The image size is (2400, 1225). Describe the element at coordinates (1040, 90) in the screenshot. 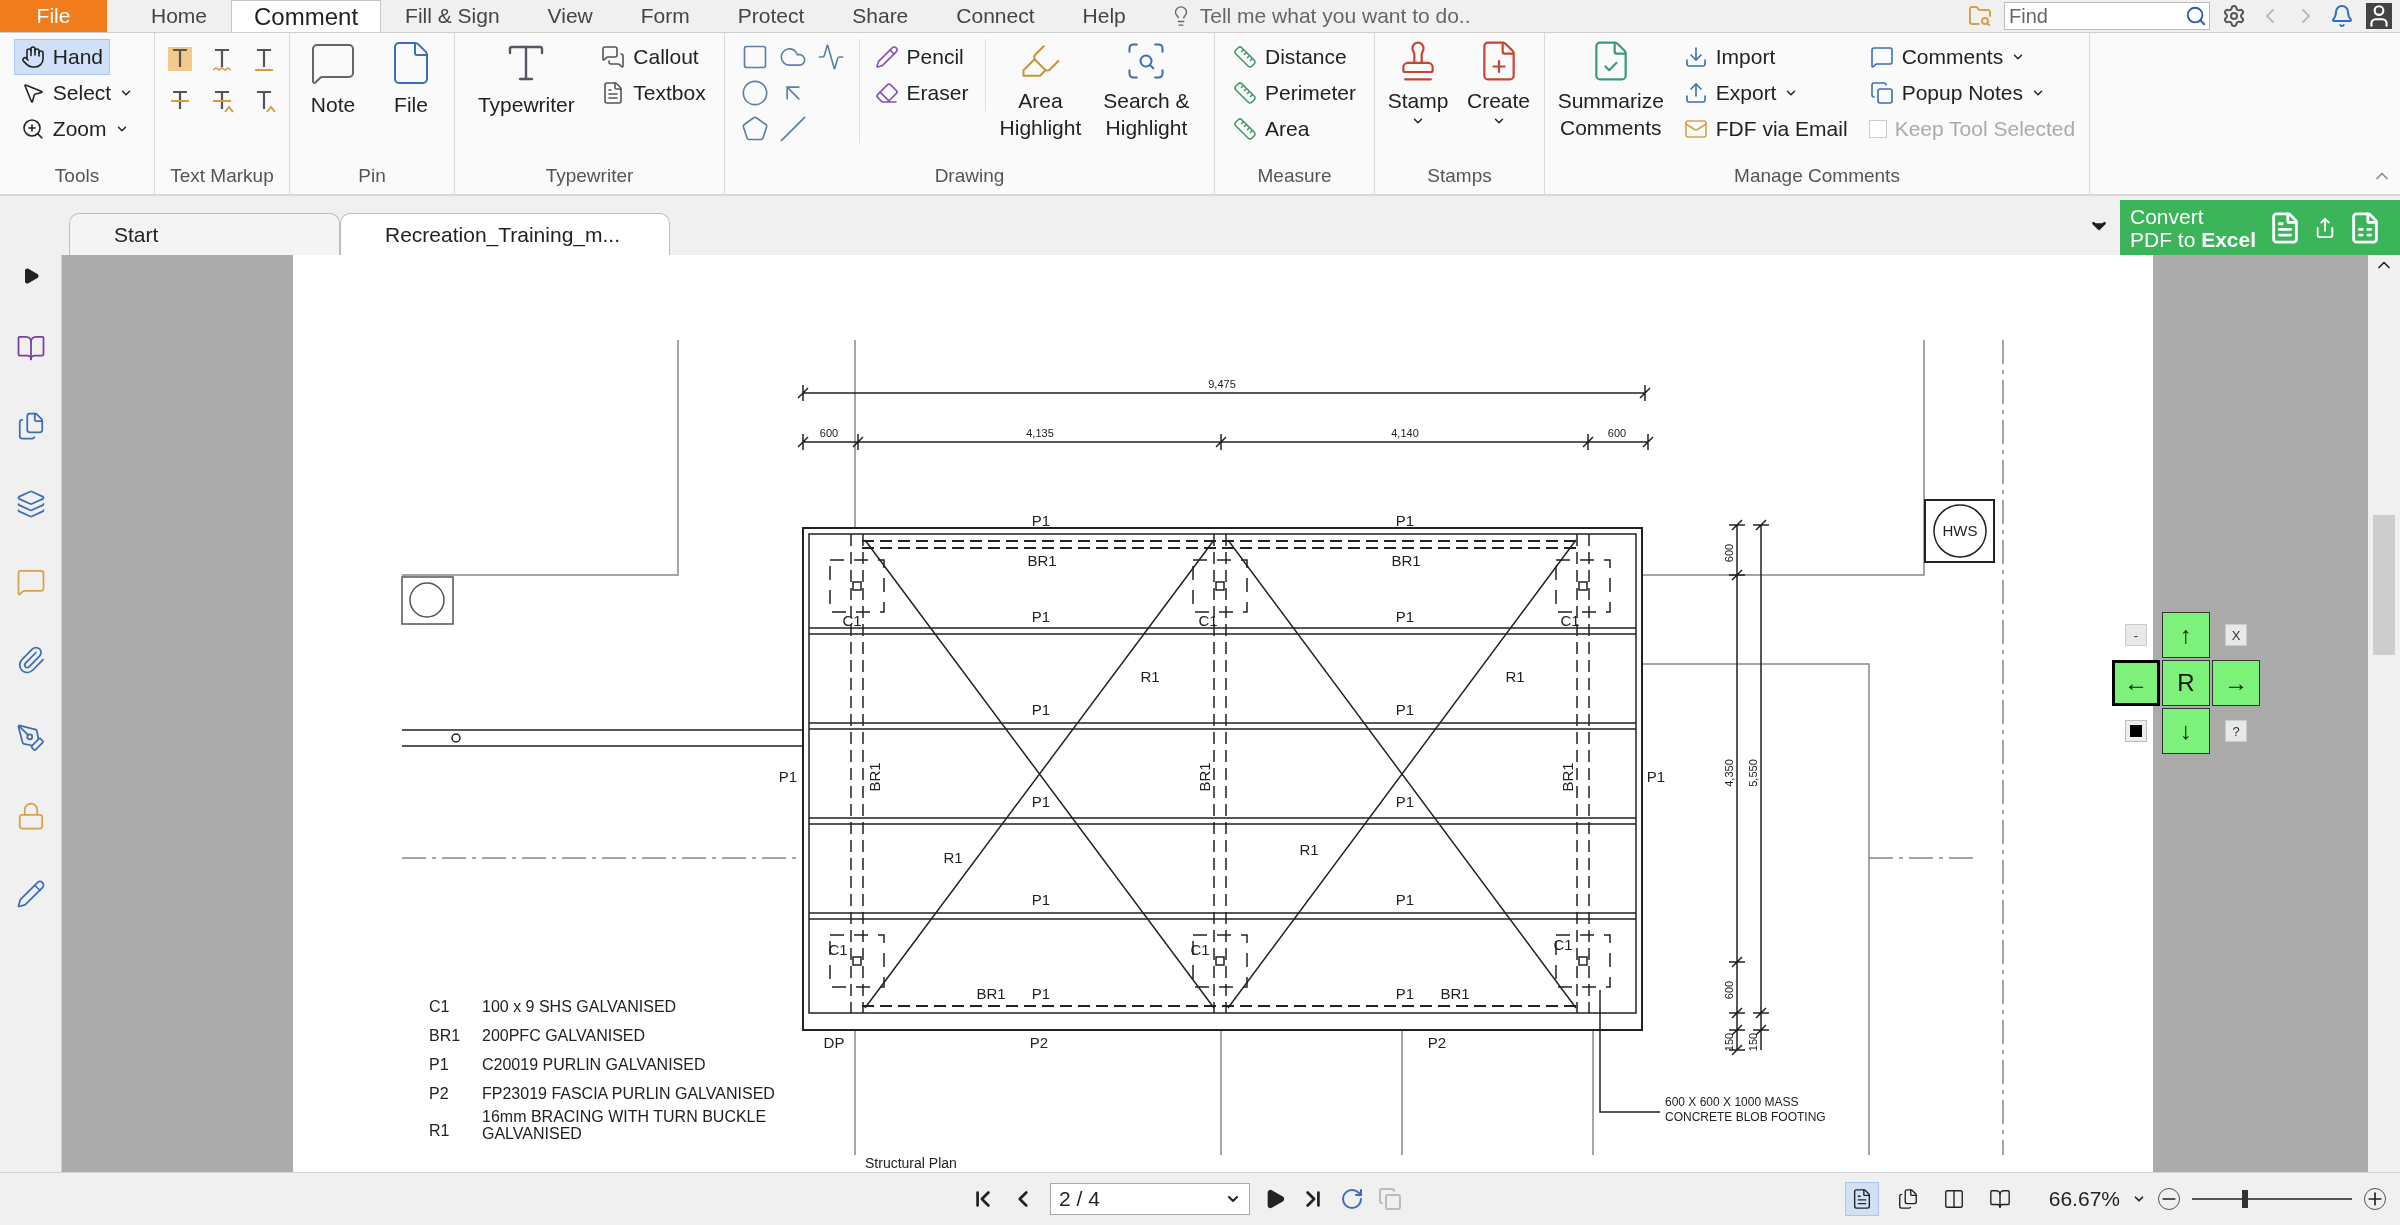

I see `area-highlight-button: Area Highlight` at that location.